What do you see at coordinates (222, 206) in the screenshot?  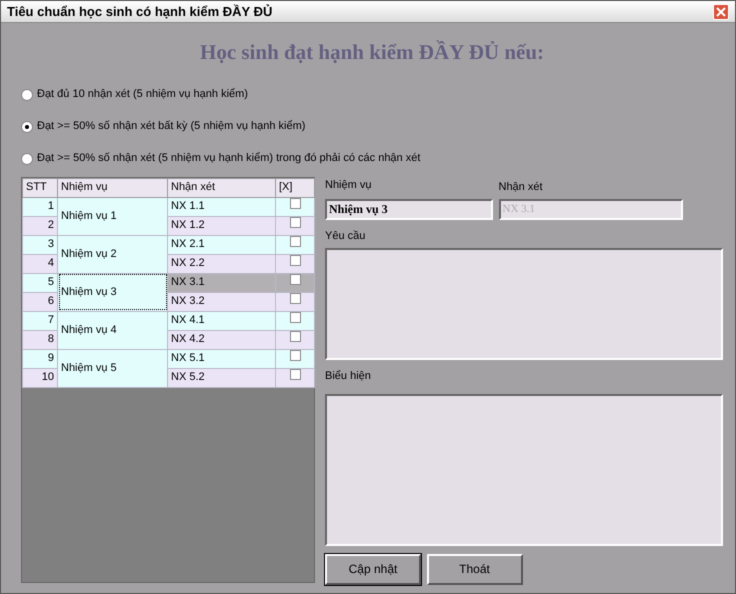 I see `table-cell: NX 1.1` at bounding box center [222, 206].